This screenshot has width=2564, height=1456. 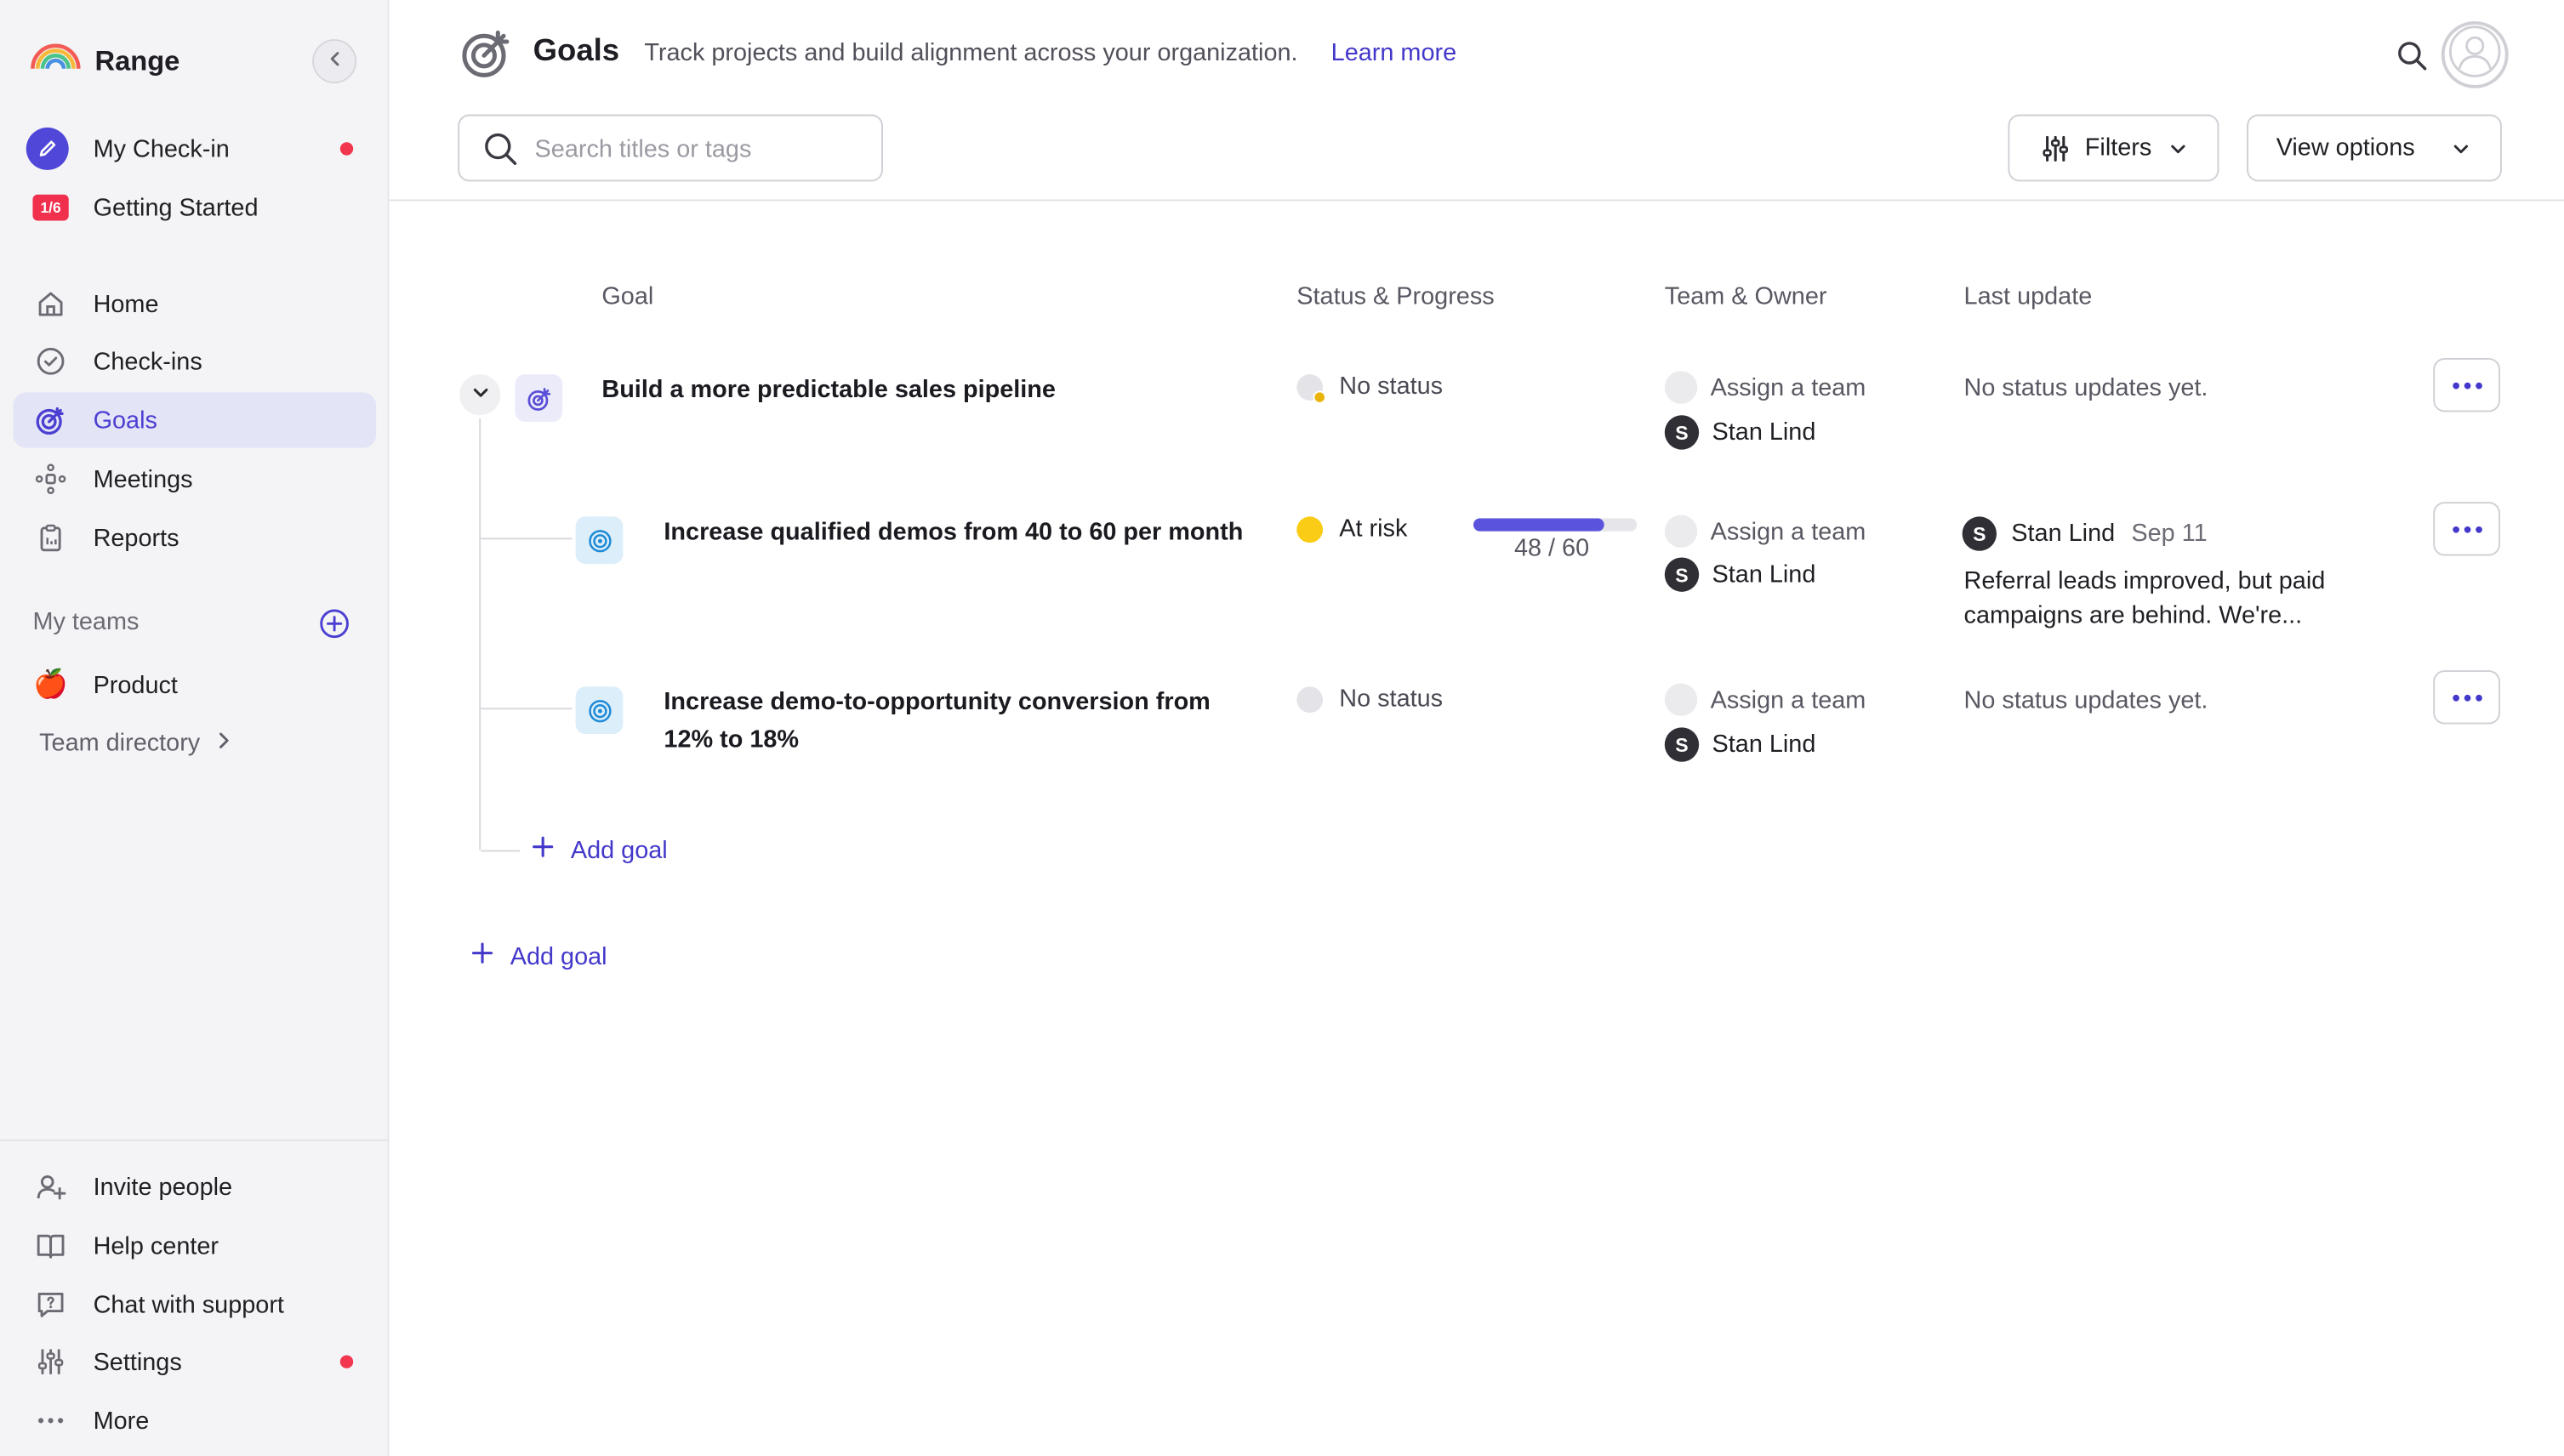 I want to click on home-icon, so click(x=50, y=303).